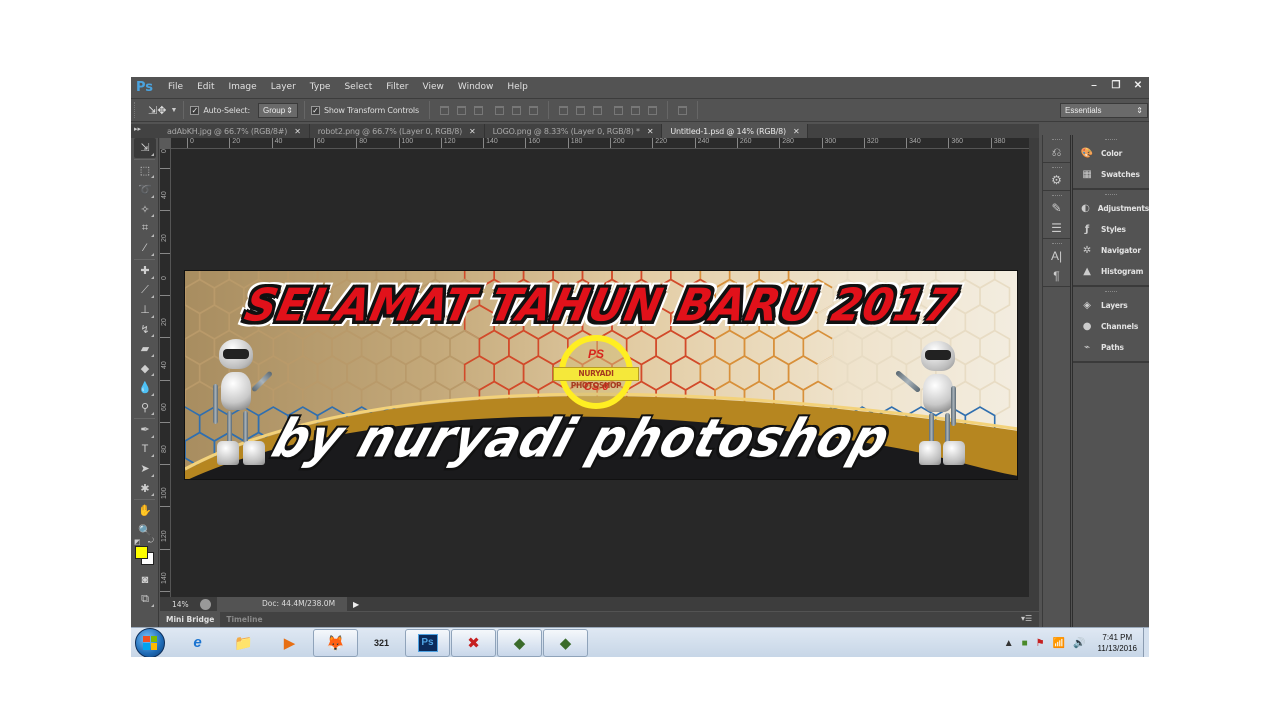  I want to click on internet-explorer-icon: e, so click(197, 643).